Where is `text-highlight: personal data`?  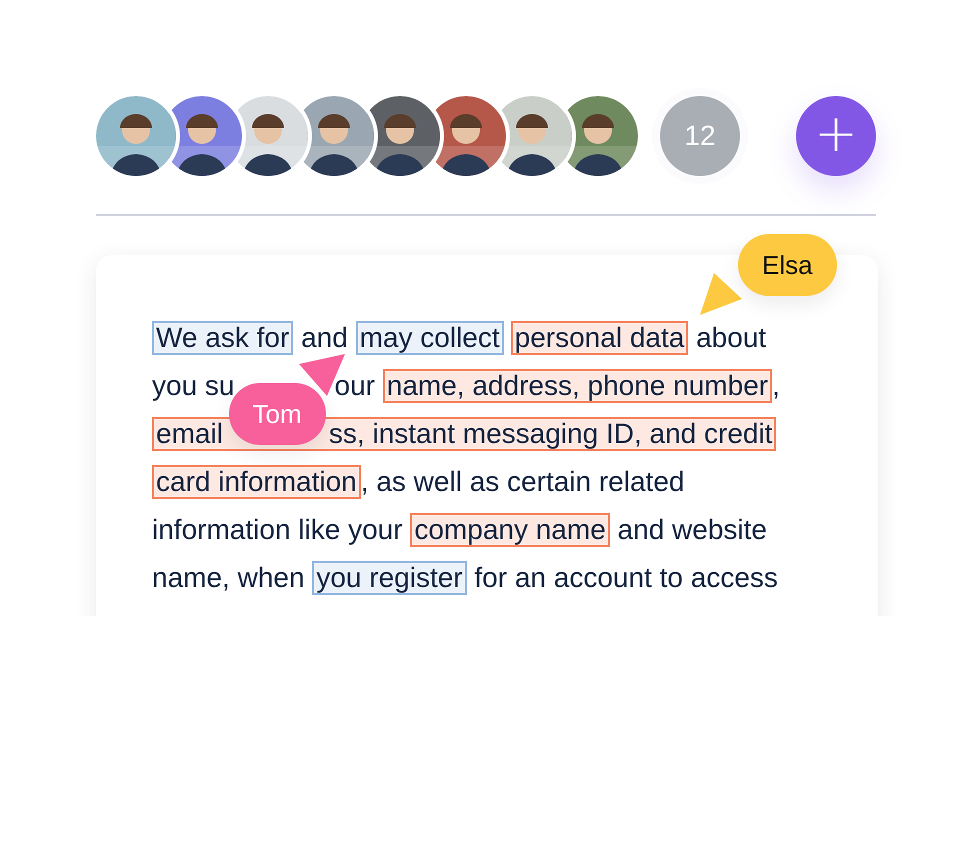
text-highlight: personal data is located at coordinates (599, 338).